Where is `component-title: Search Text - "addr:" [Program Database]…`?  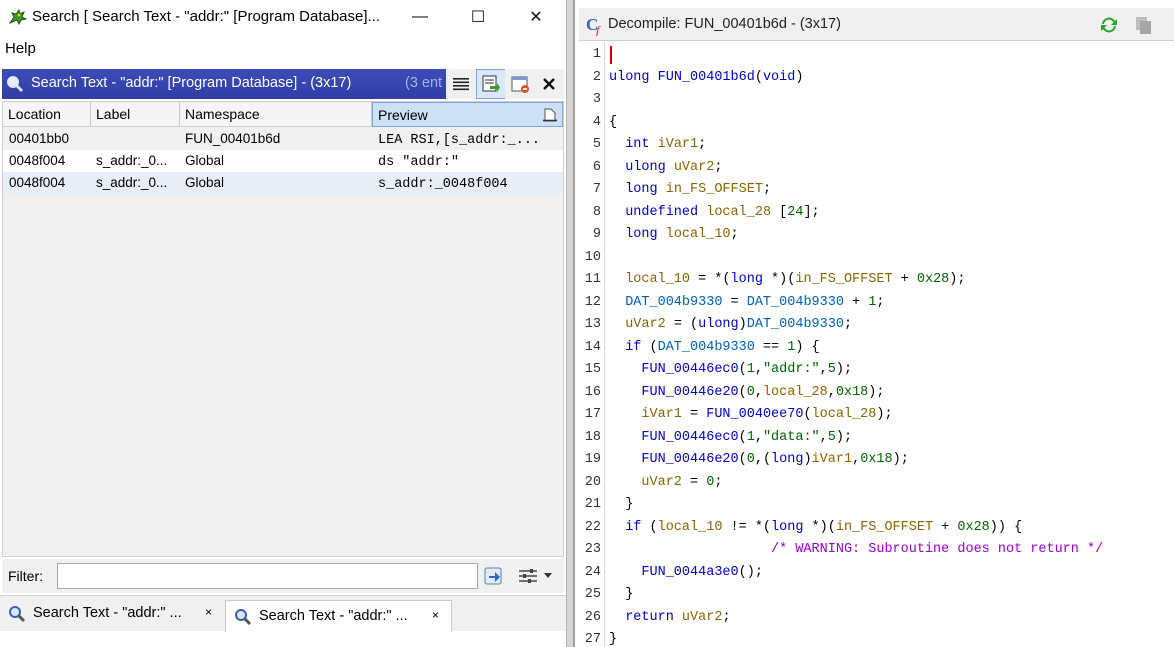
component-title: Search Text - "addr:" [Program Database]… is located at coordinates (191, 83).